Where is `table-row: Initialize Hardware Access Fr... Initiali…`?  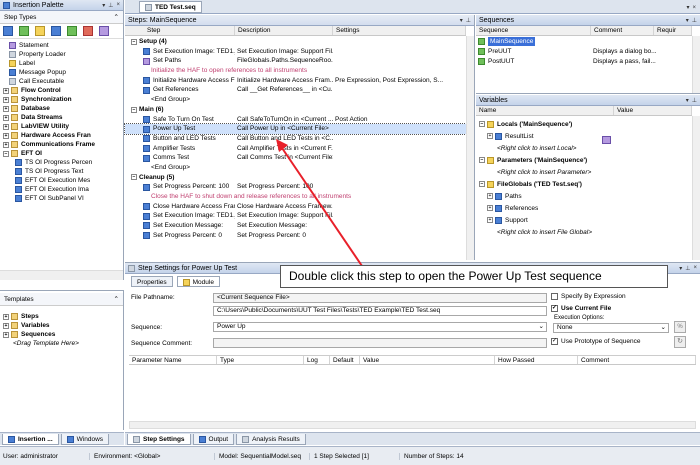
table-row: Initialize Hardware Access Fr... Initiali… is located at coordinates (295, 81).